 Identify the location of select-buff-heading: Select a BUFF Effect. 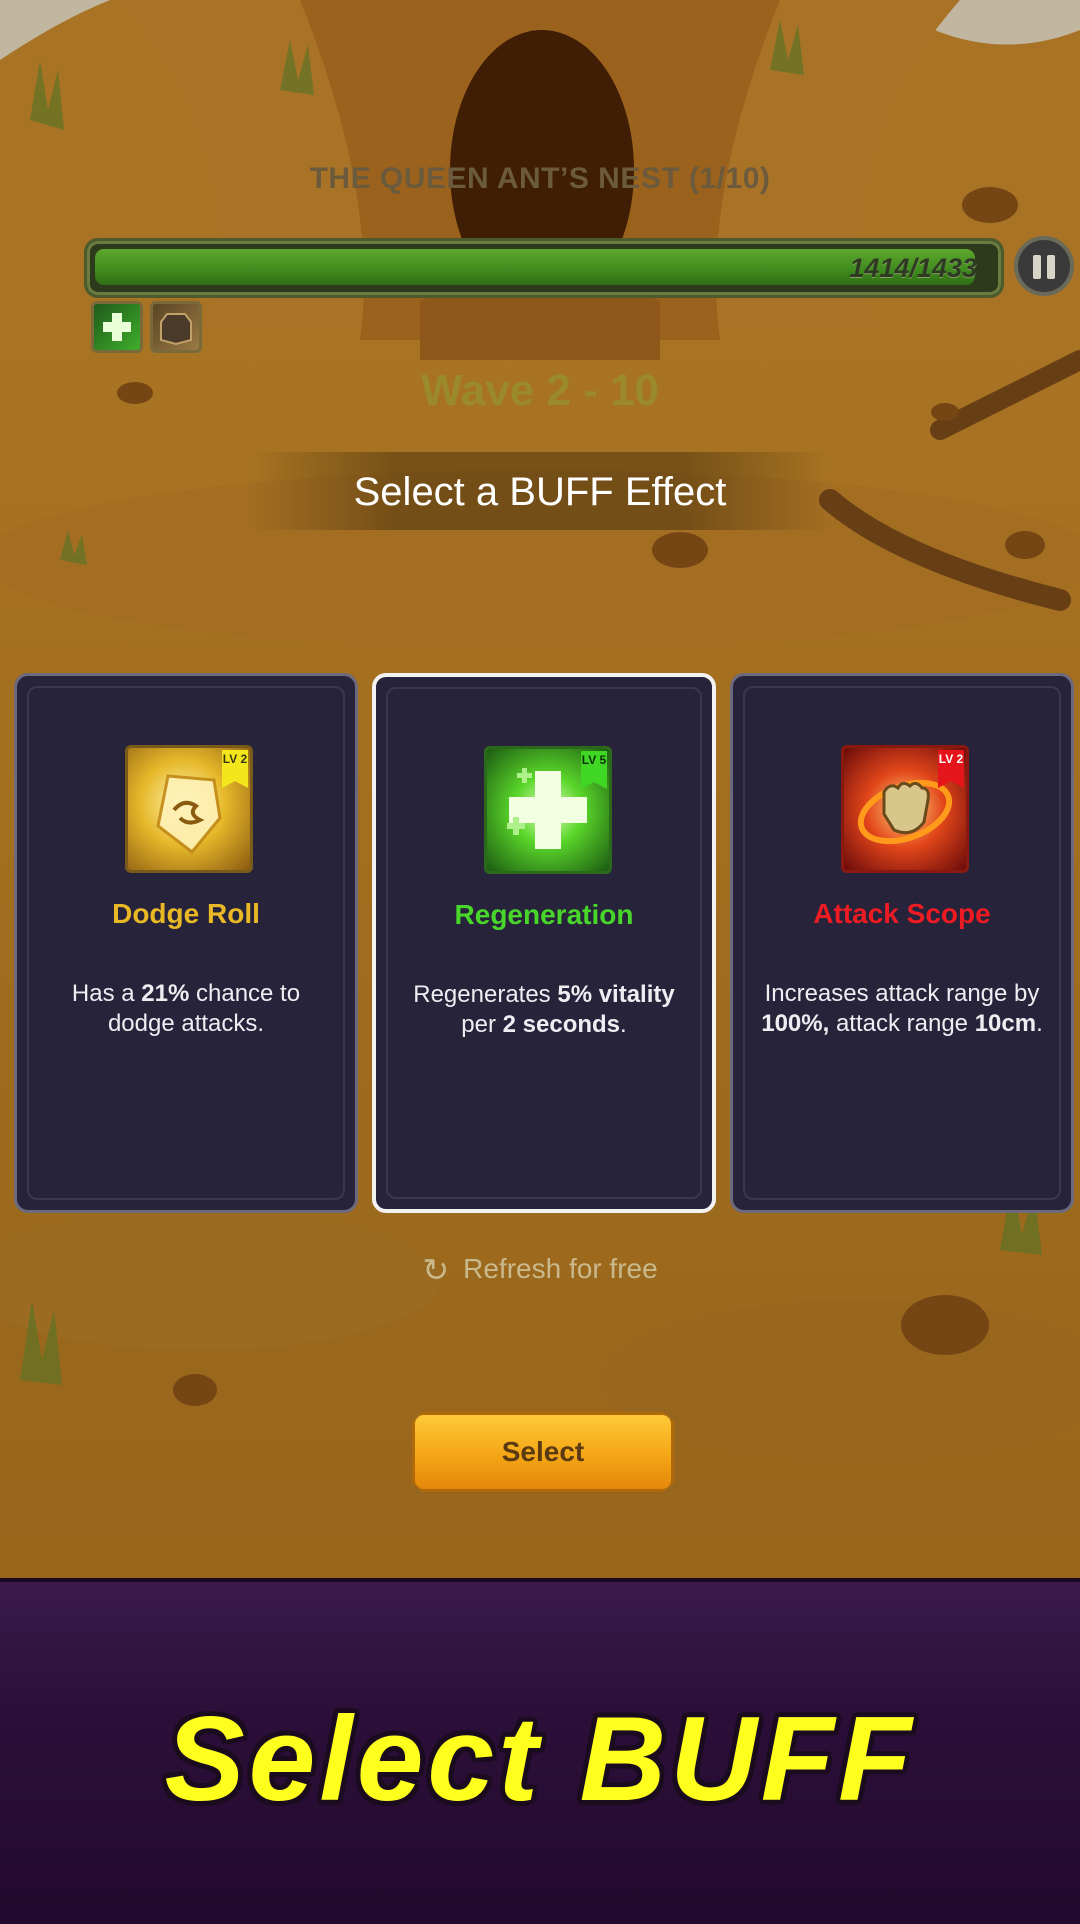
(540, 492).